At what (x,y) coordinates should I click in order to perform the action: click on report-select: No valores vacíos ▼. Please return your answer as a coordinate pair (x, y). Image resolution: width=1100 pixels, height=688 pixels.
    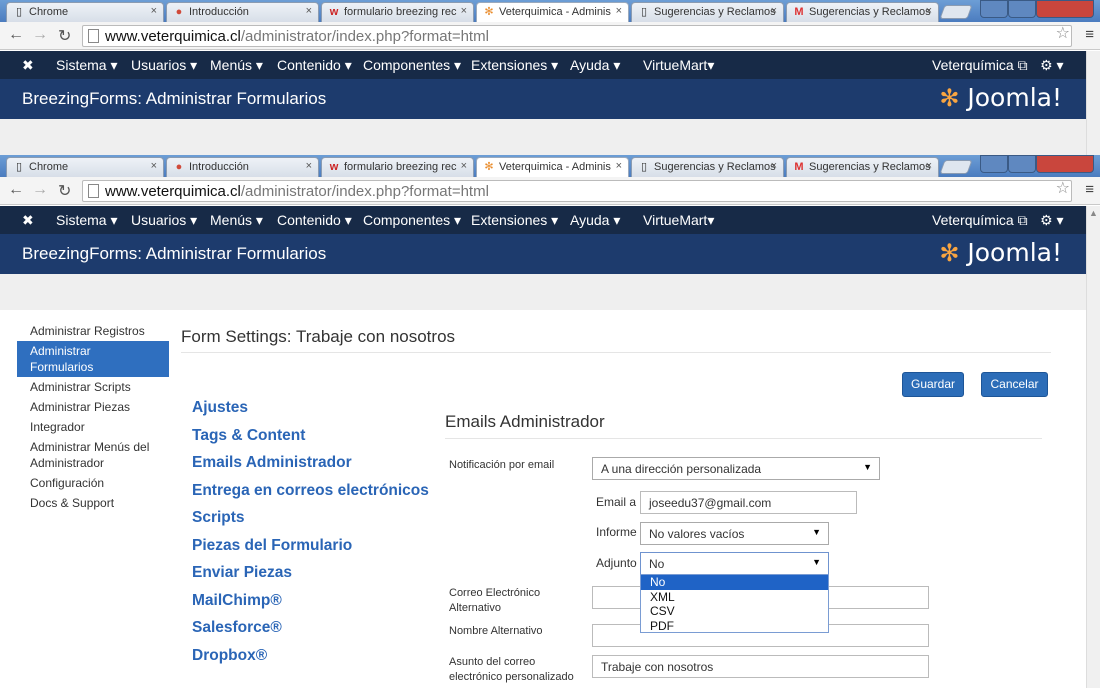
    Looking at the image, I should click on (734, 533).